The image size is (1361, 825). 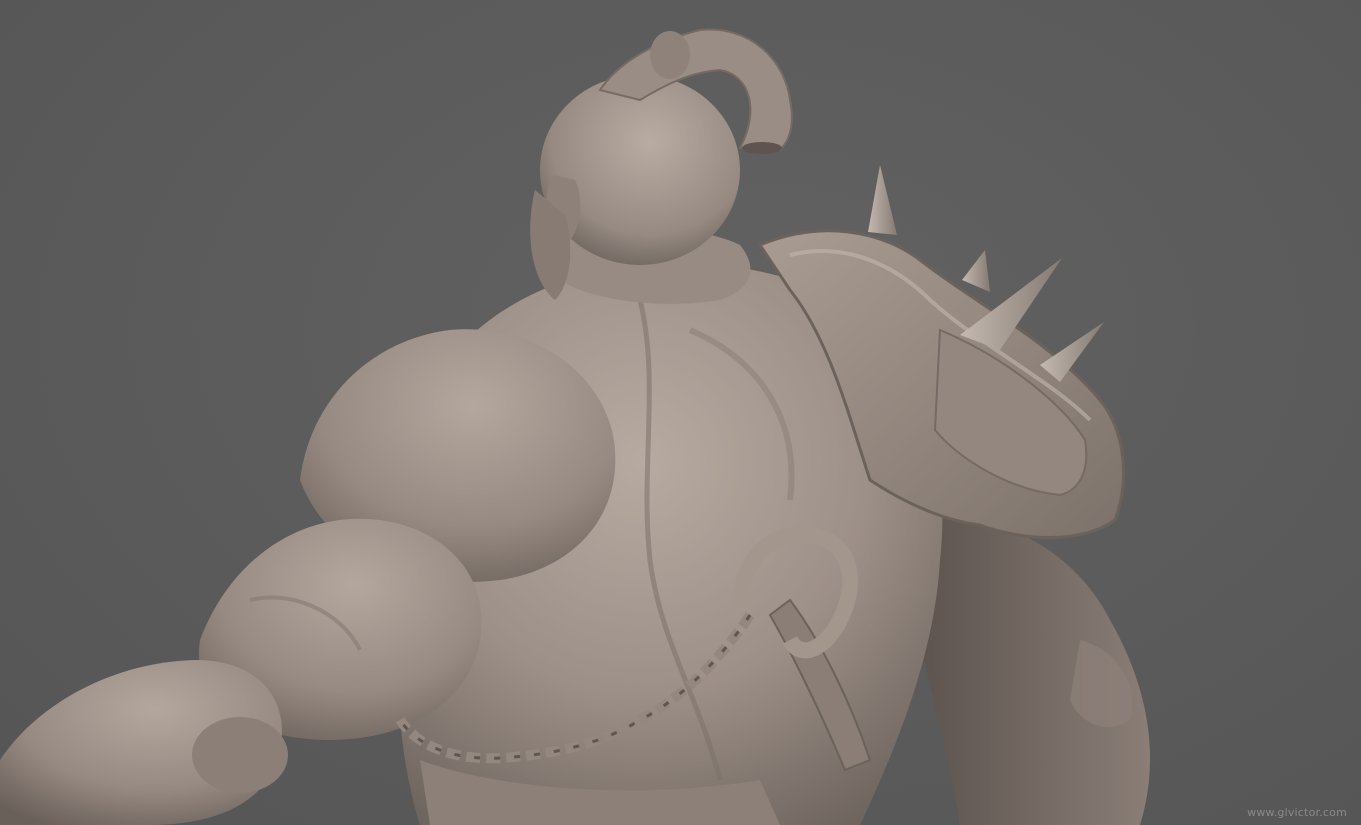 I want to click on left-elbow, so click(x=240, y=755).